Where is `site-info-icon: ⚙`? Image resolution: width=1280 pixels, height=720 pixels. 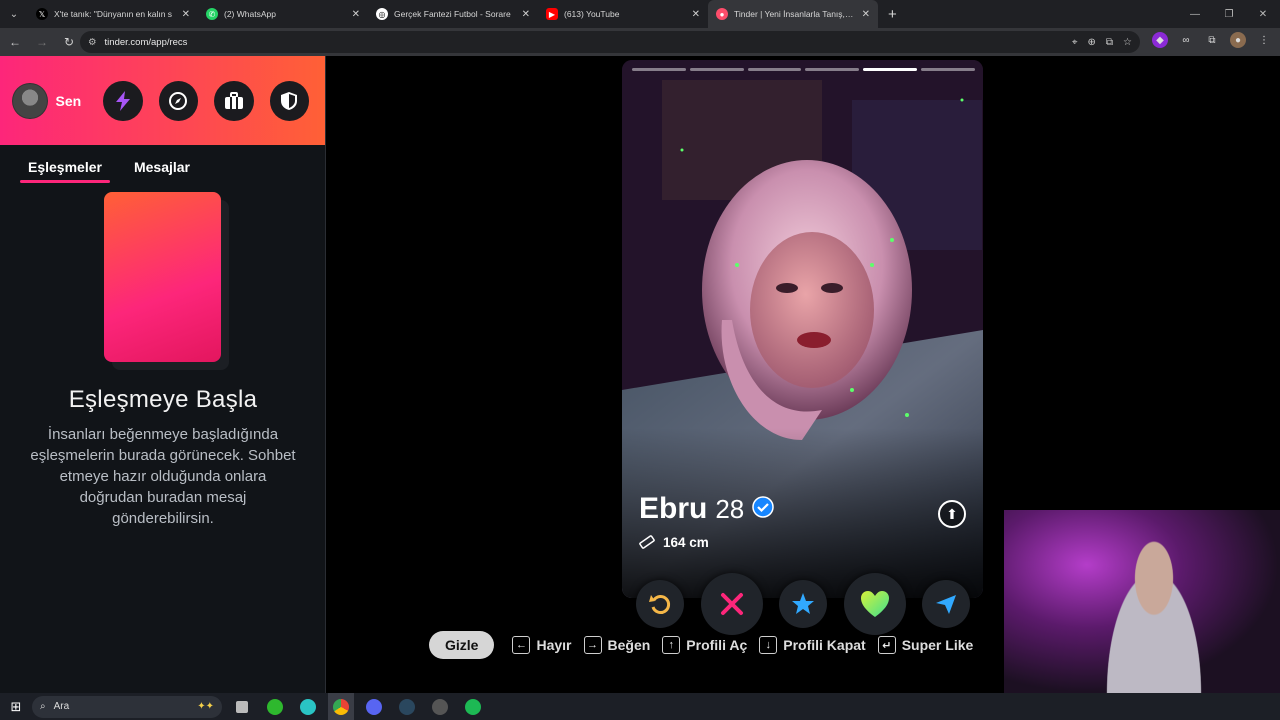
site-info-icon: ⚙ is located at coordinates (92, 42).